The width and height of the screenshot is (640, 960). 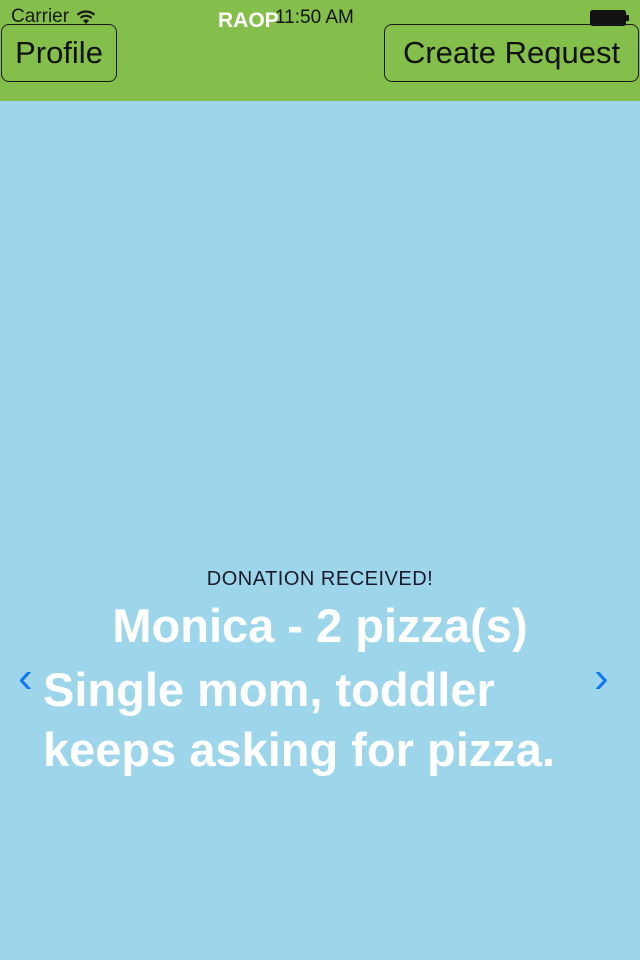 What do you see at coordinates (25, 678) in the screenshot?
I see `previous-arrow-icon: ‹` at bounding box center [25, 678].